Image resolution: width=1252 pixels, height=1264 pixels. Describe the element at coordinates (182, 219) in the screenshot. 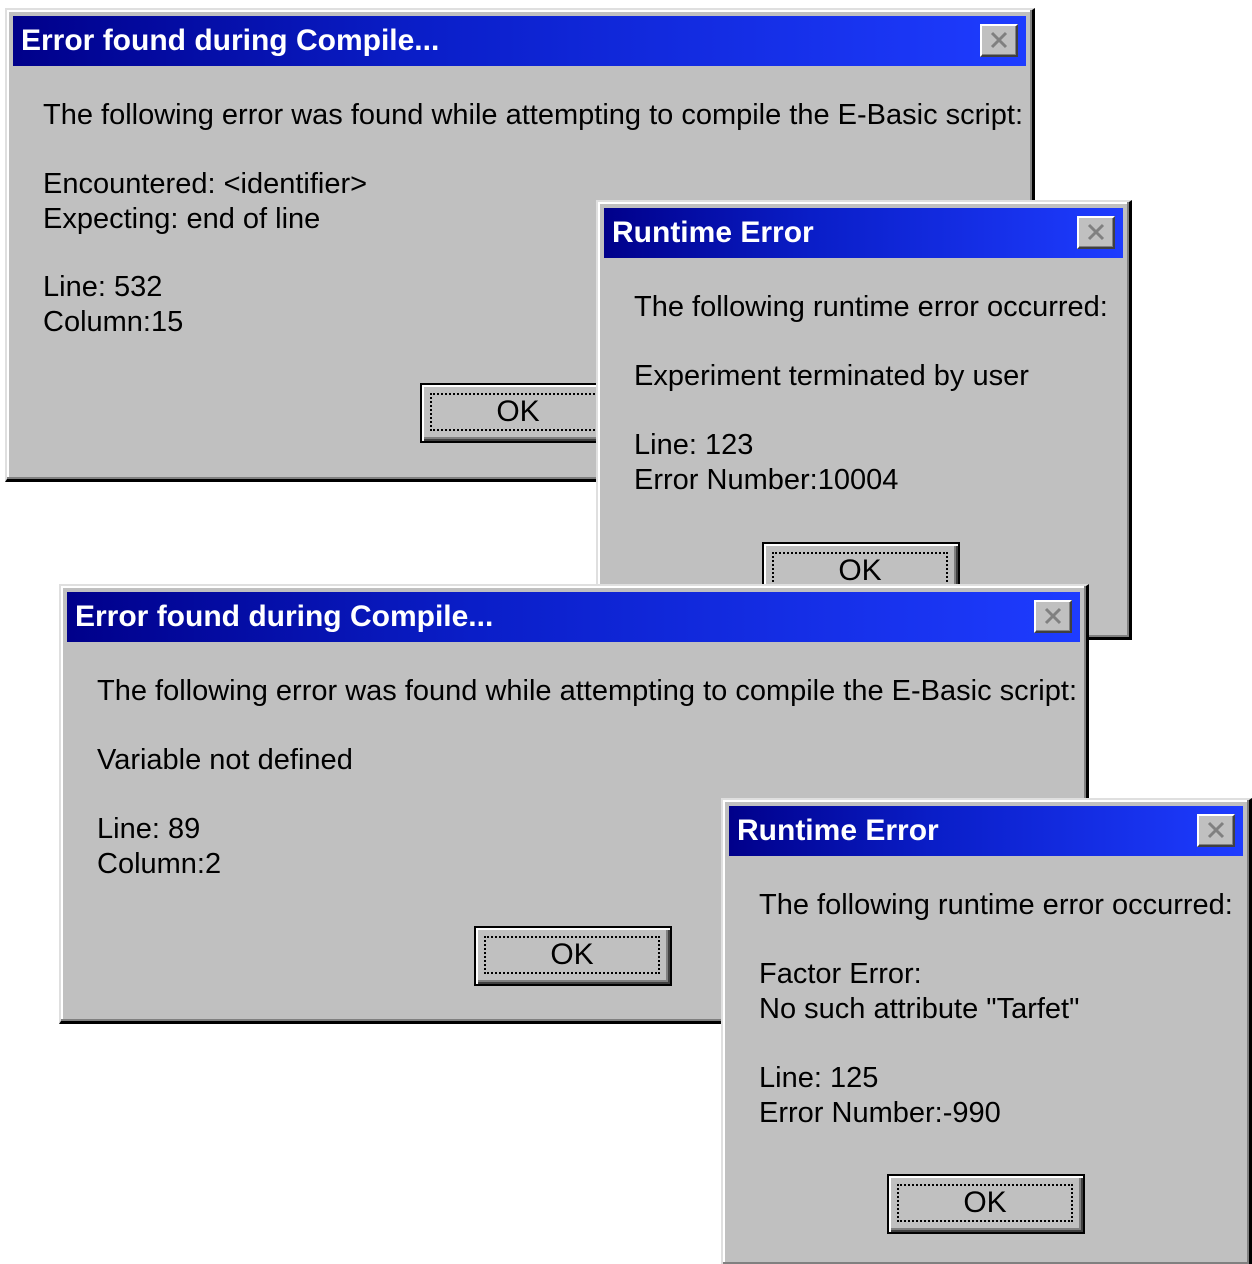

I see `error-expecting: Expecting: end of line` at that location.